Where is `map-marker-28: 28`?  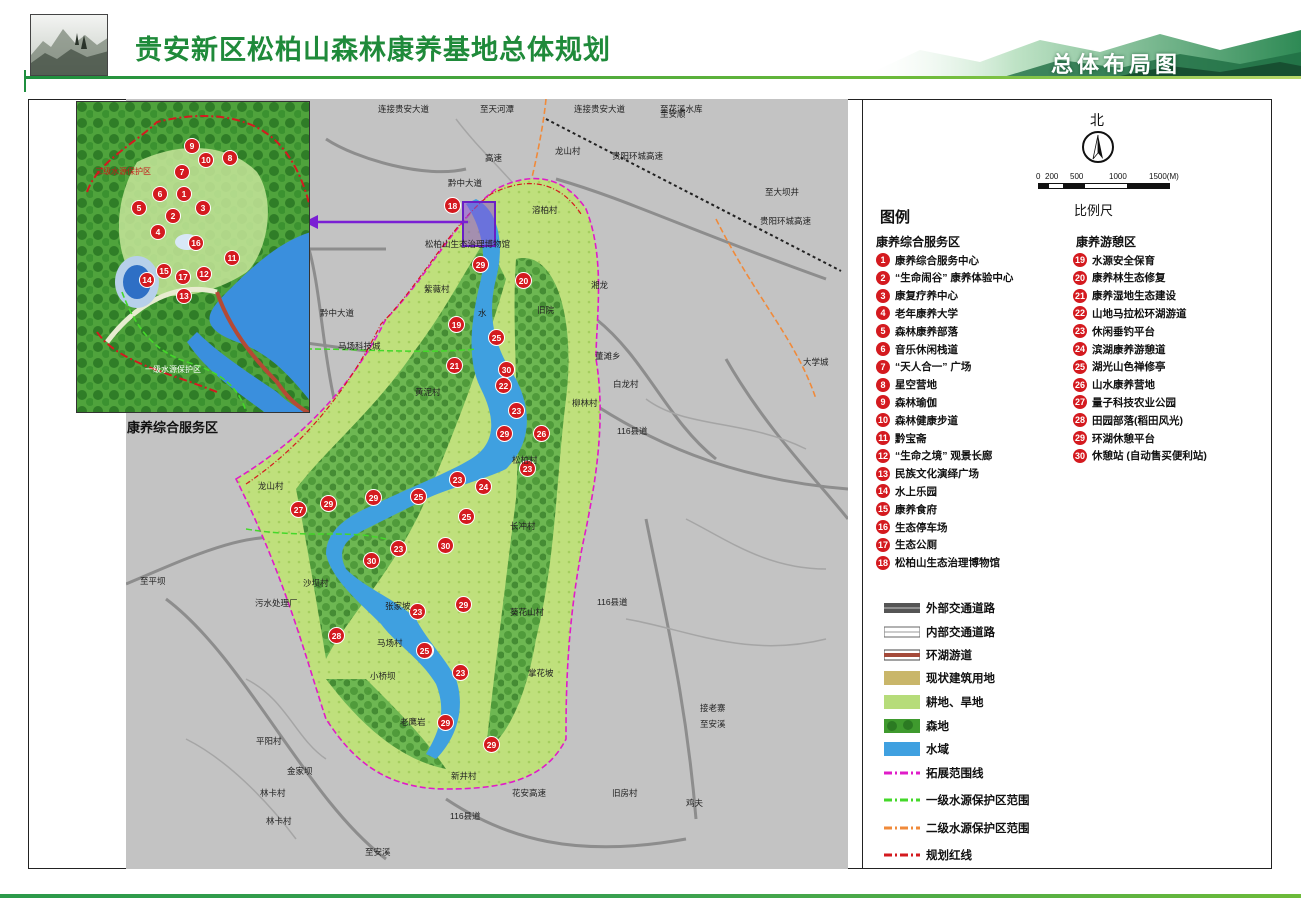
map-marker-28: 28 is located at coordinates (336, 635).